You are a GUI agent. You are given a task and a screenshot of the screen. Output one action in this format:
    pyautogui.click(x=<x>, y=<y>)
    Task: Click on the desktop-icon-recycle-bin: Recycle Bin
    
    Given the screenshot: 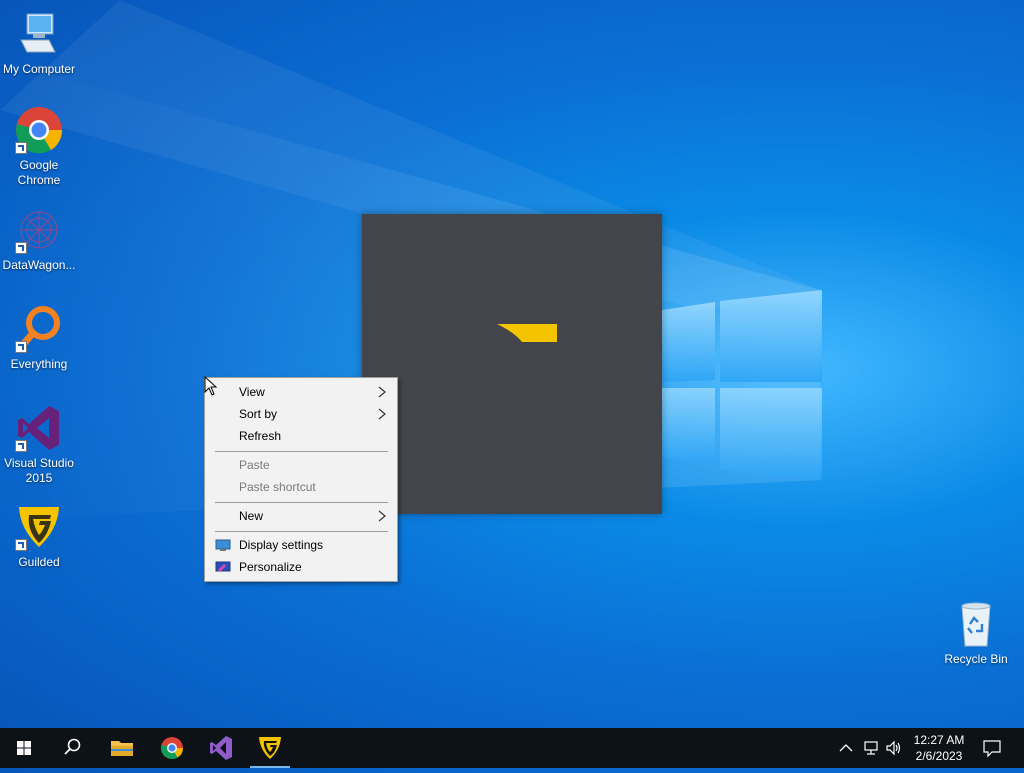 What is the action you would take?
    pyautogui.click(x=976, y=633)
    